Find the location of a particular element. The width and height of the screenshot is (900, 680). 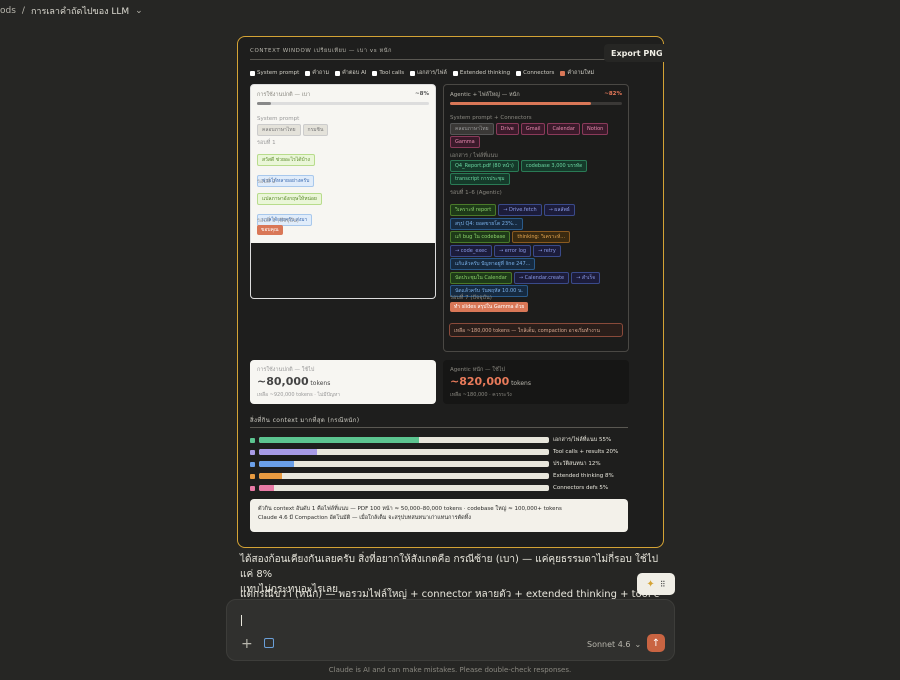

light-stat-sub: เหลือ ~920,000 tokens · ไม่มีปัญหา is located at coordinates (299, 395).